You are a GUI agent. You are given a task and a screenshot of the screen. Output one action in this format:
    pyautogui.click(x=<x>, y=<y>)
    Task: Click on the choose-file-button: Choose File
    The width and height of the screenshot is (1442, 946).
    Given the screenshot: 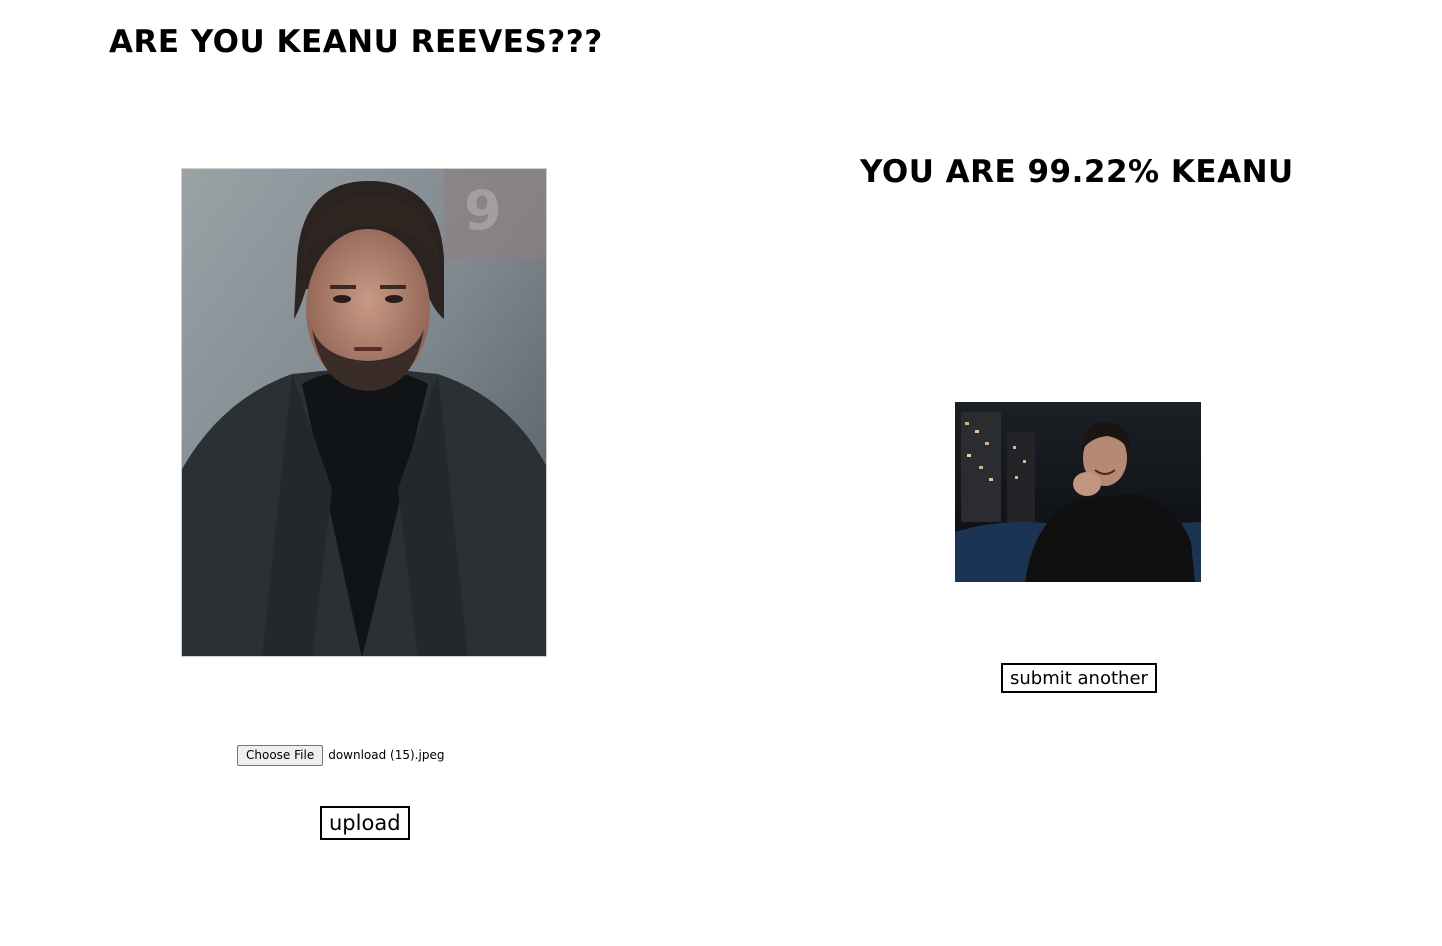 What is the action you would take?
    pyautogui.click(x=280, y=755)
    